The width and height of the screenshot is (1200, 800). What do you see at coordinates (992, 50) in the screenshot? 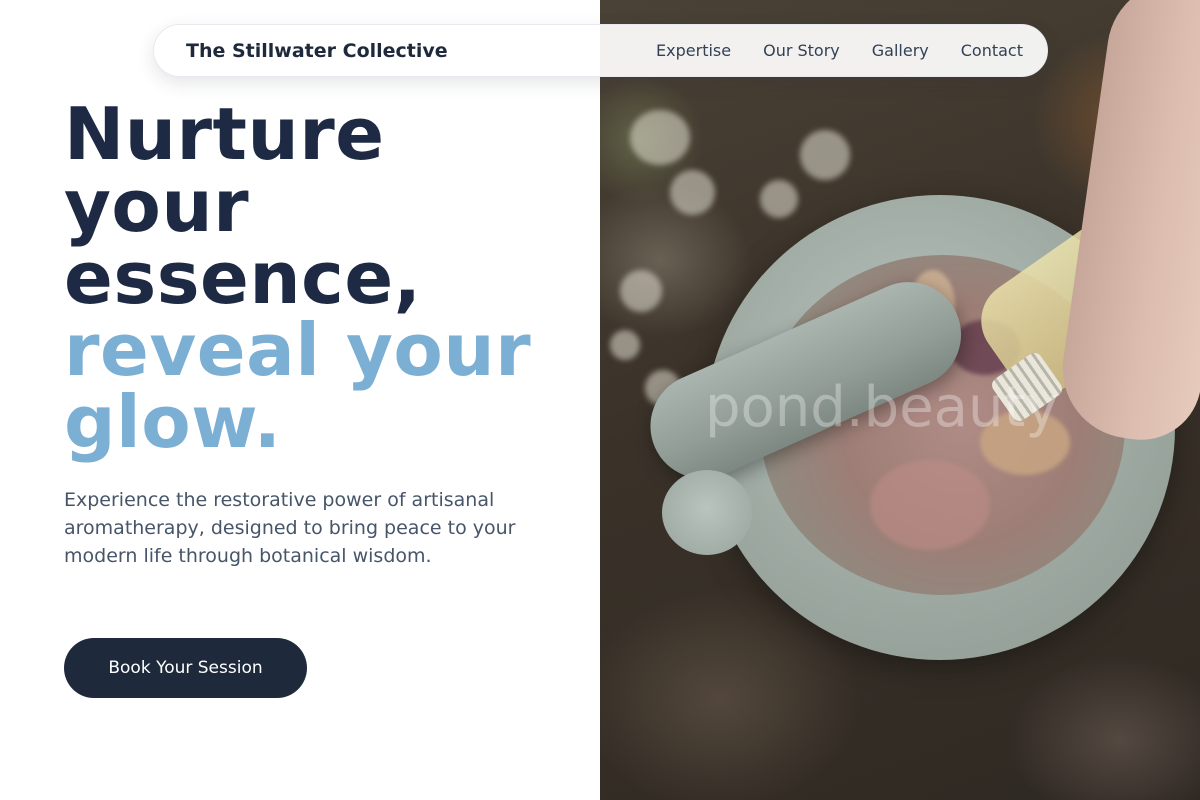
I see `nav-link-contact: Contact` at bounding box center [992, 50].